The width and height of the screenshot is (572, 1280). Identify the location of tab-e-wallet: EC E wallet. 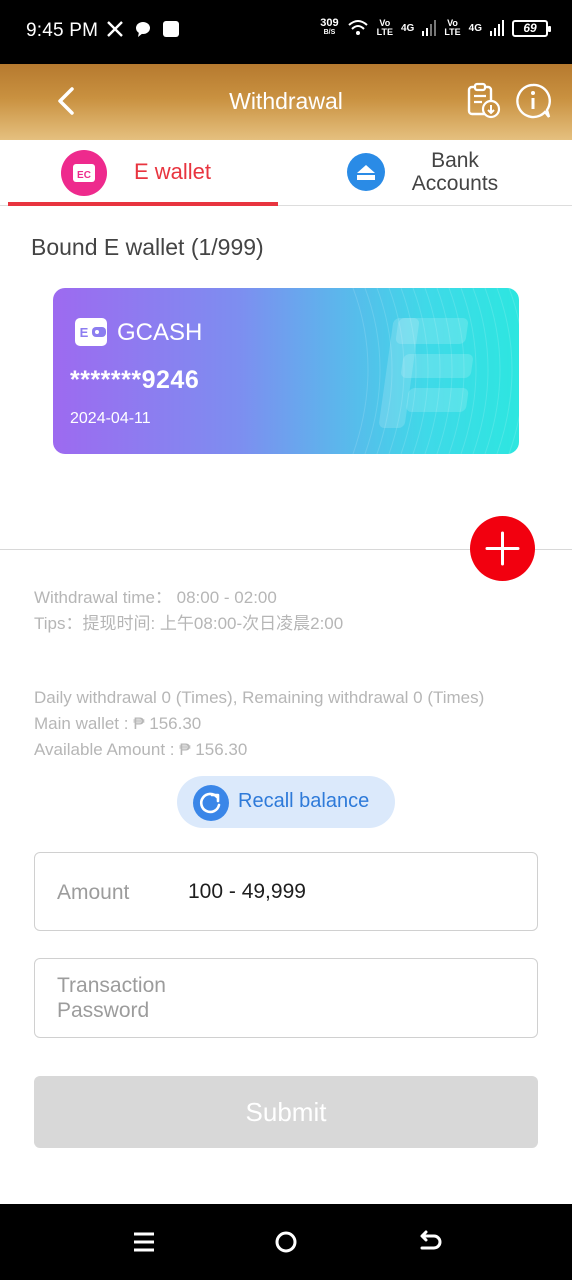
(143, 173).